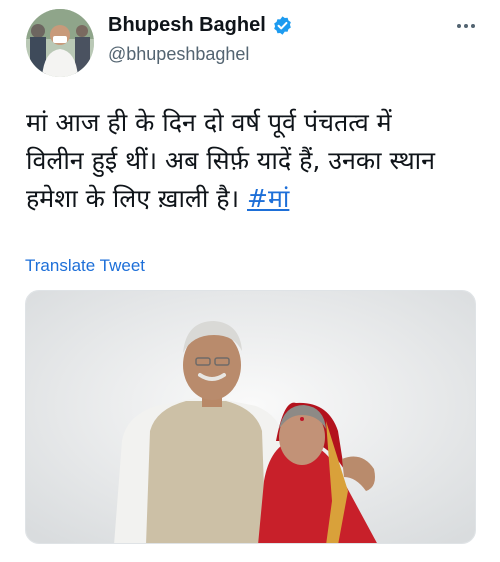 The image size is (500, 562). What do you see at coordinates (187, 25) in the screenshot?
I see `author-display-name: Bhupesh Baghel` at bounding box center [187, 25].